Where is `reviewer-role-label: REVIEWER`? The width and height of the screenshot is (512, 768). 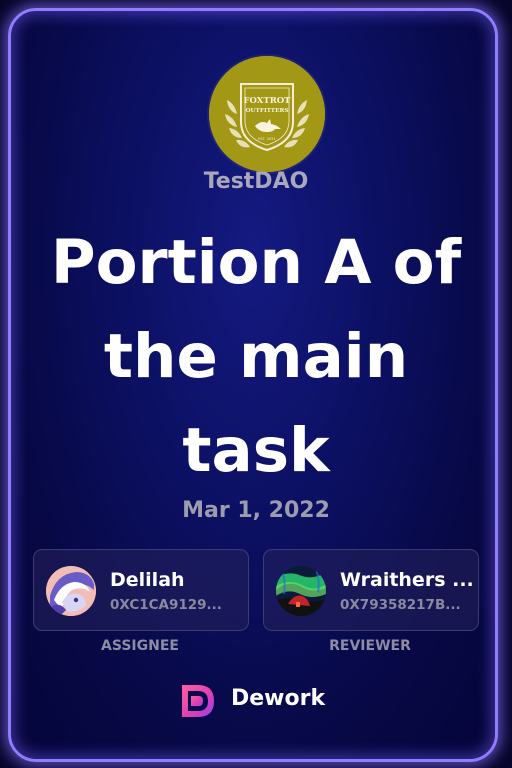
reviewer-role-label: REVIEWER is located at coordinates (370, 646).